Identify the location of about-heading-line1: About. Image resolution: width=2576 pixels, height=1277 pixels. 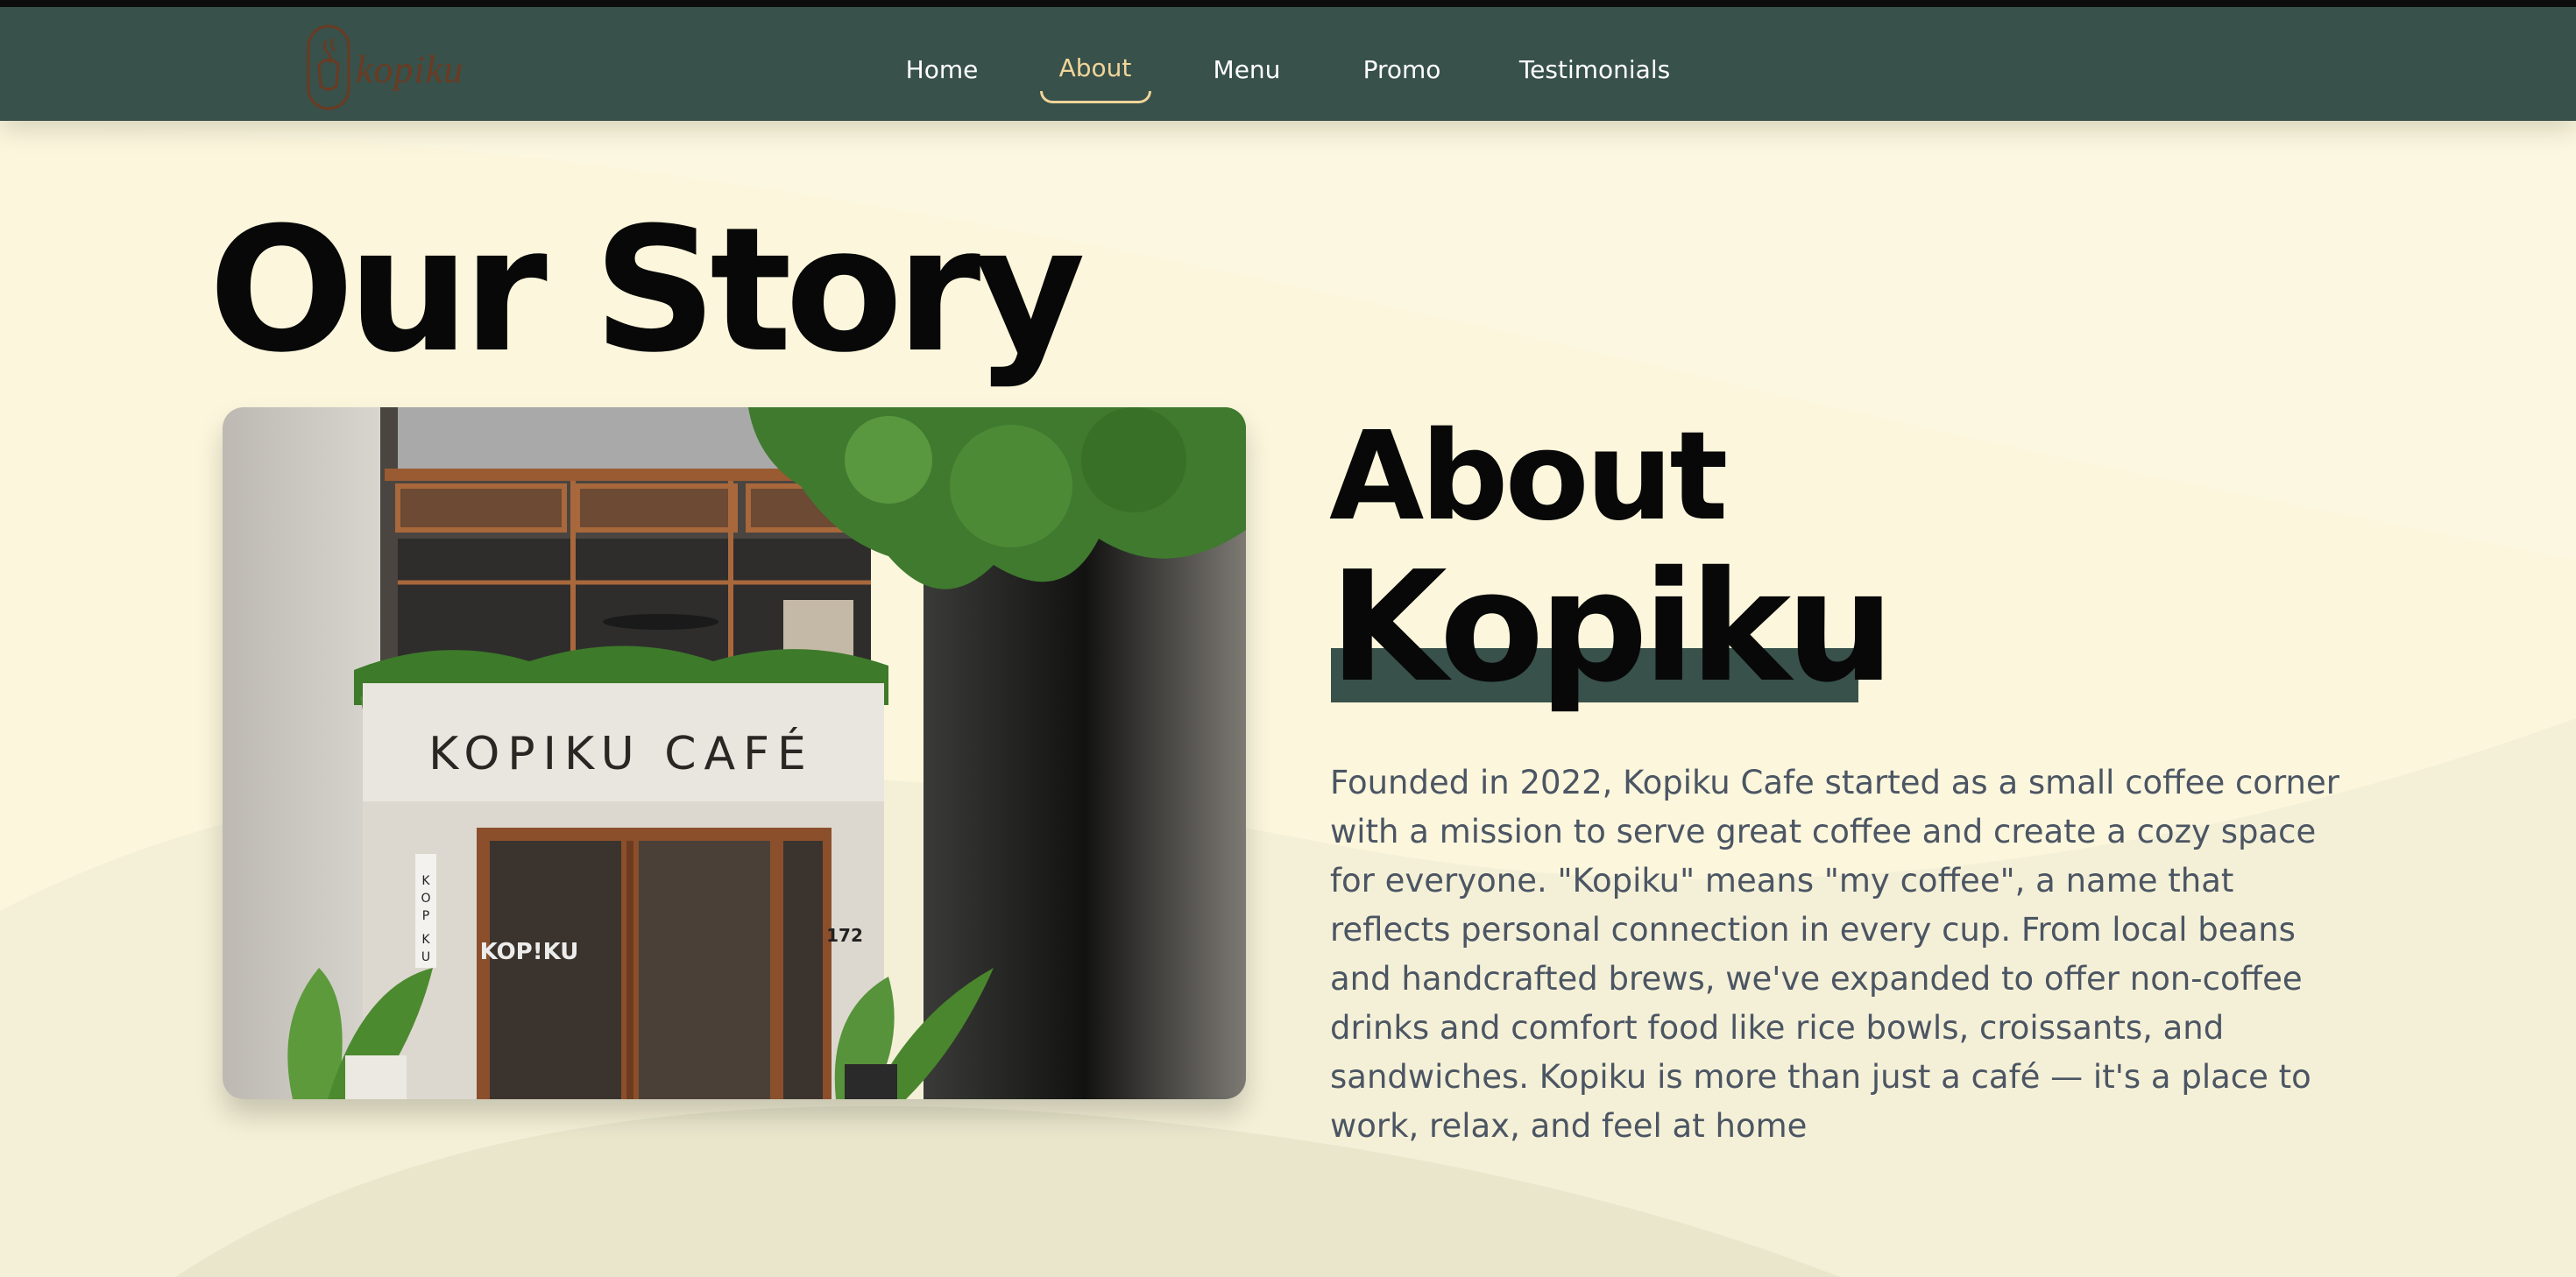
(1528, 477).